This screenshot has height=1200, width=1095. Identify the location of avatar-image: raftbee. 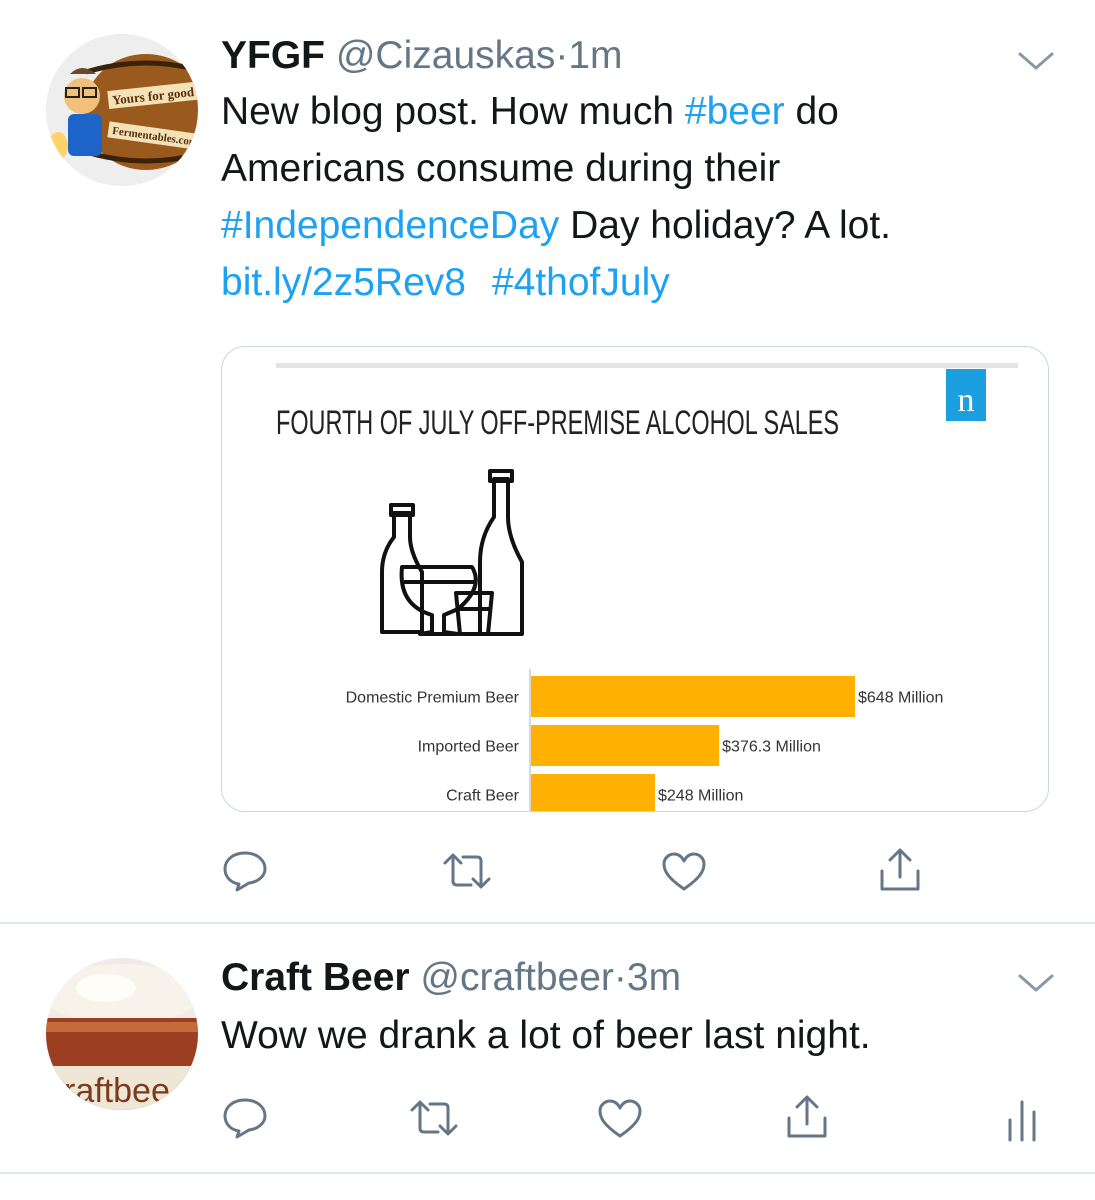
(122, 1034).